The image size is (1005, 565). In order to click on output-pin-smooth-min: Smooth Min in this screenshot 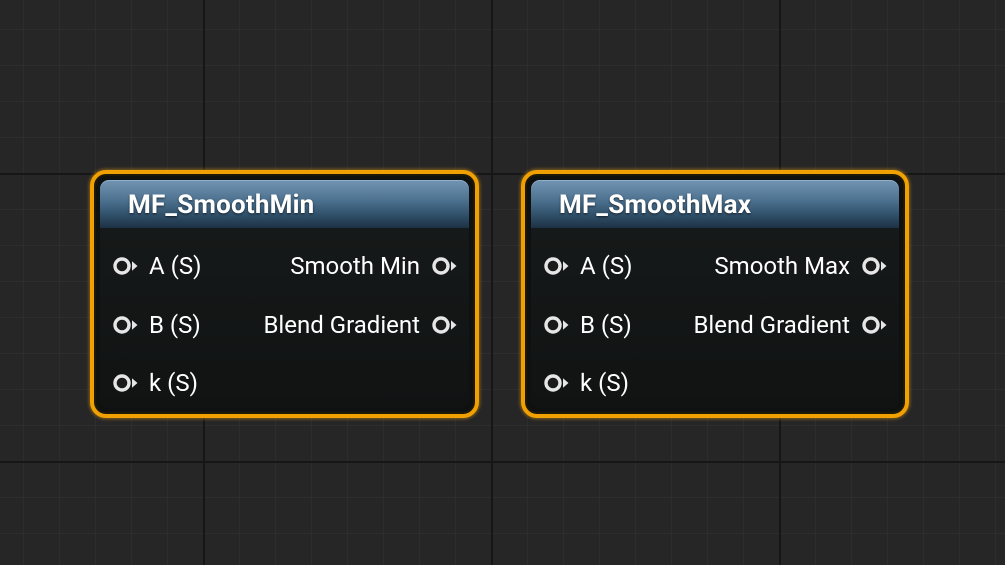, I will do `click(374, 266)`.